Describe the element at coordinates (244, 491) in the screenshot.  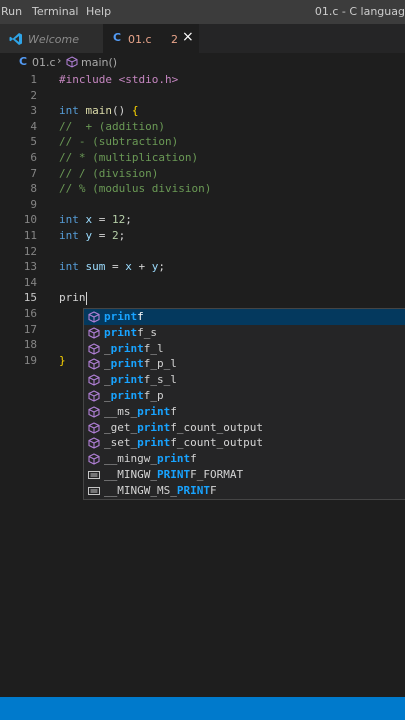
I see `suggestion-item: __MINGW_MS_PRINTF` at that location.